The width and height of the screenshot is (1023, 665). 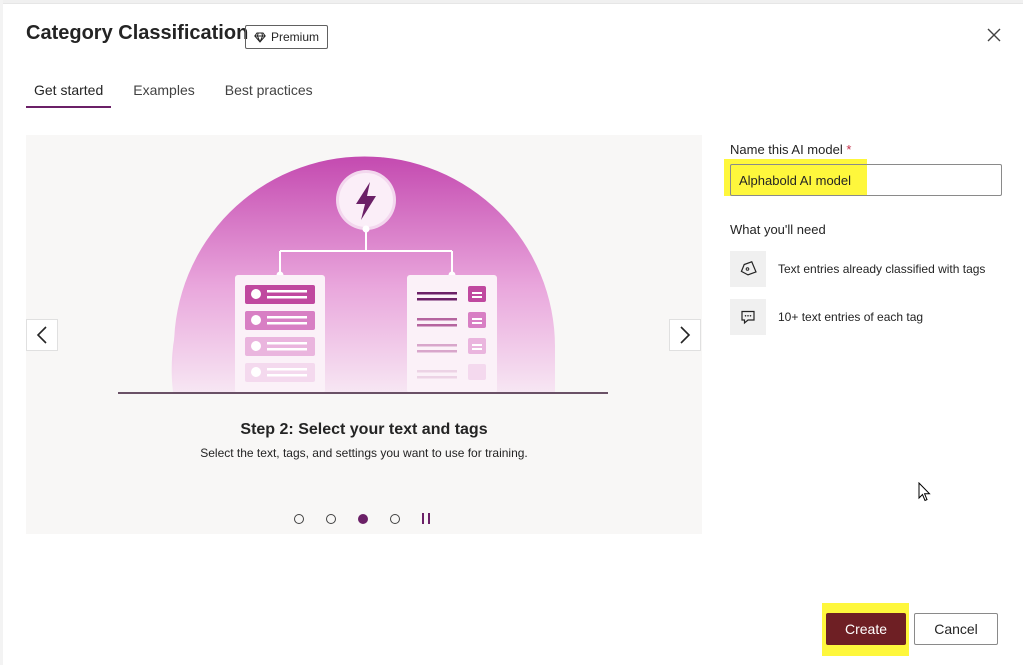 I want to click on tab-best-practices: Best practices, so click(x=269, y=93).